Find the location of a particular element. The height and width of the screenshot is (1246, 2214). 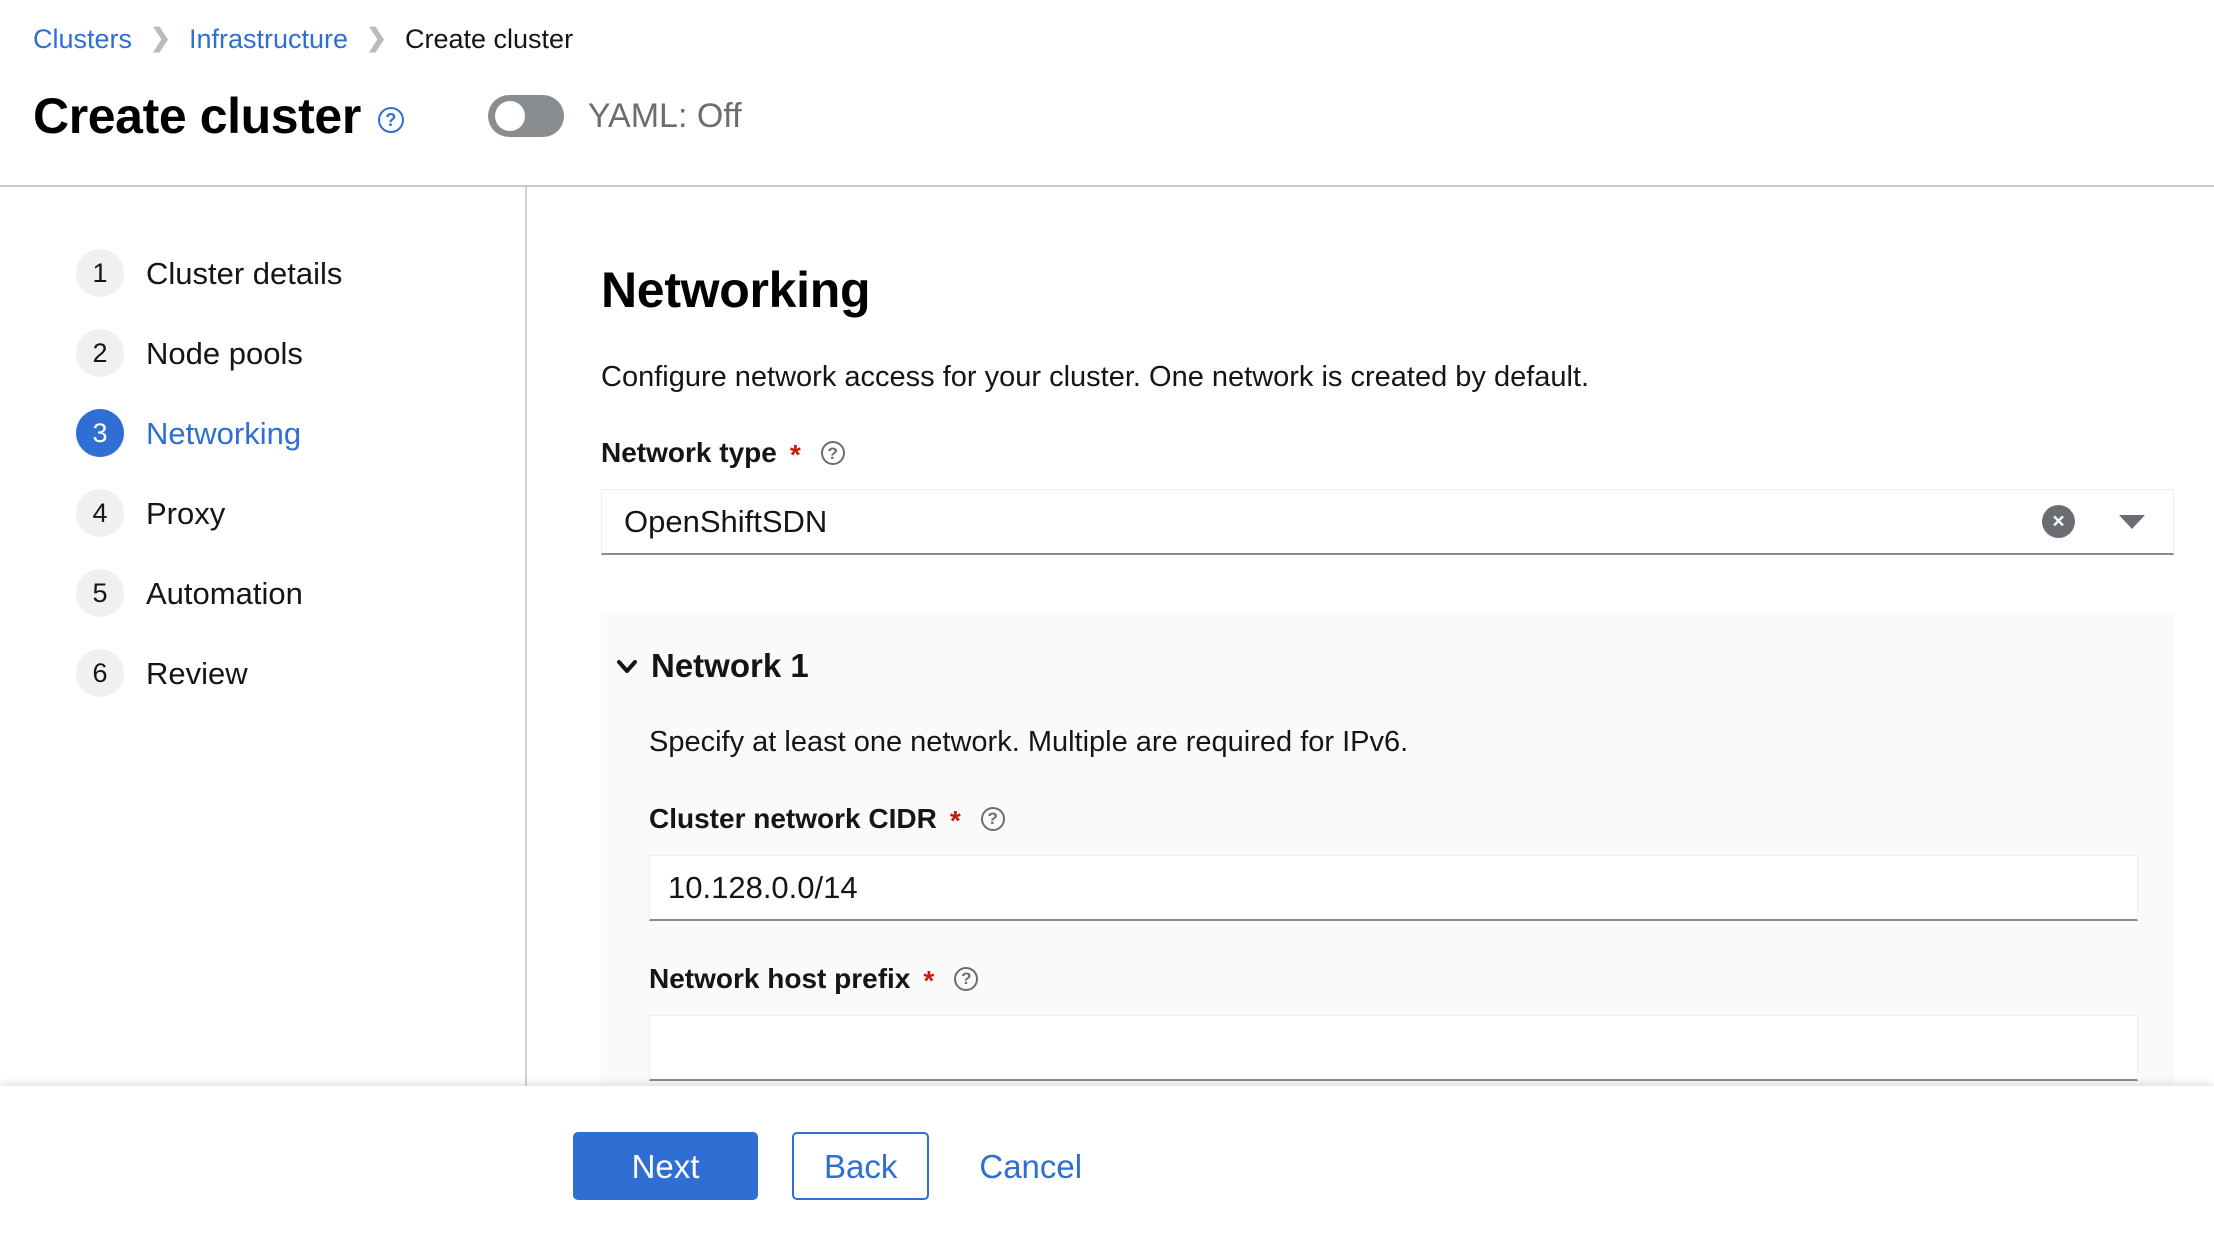

cluster-network-cidr-value: 10.128.0.0/14 is located at coordinates (763, 887).